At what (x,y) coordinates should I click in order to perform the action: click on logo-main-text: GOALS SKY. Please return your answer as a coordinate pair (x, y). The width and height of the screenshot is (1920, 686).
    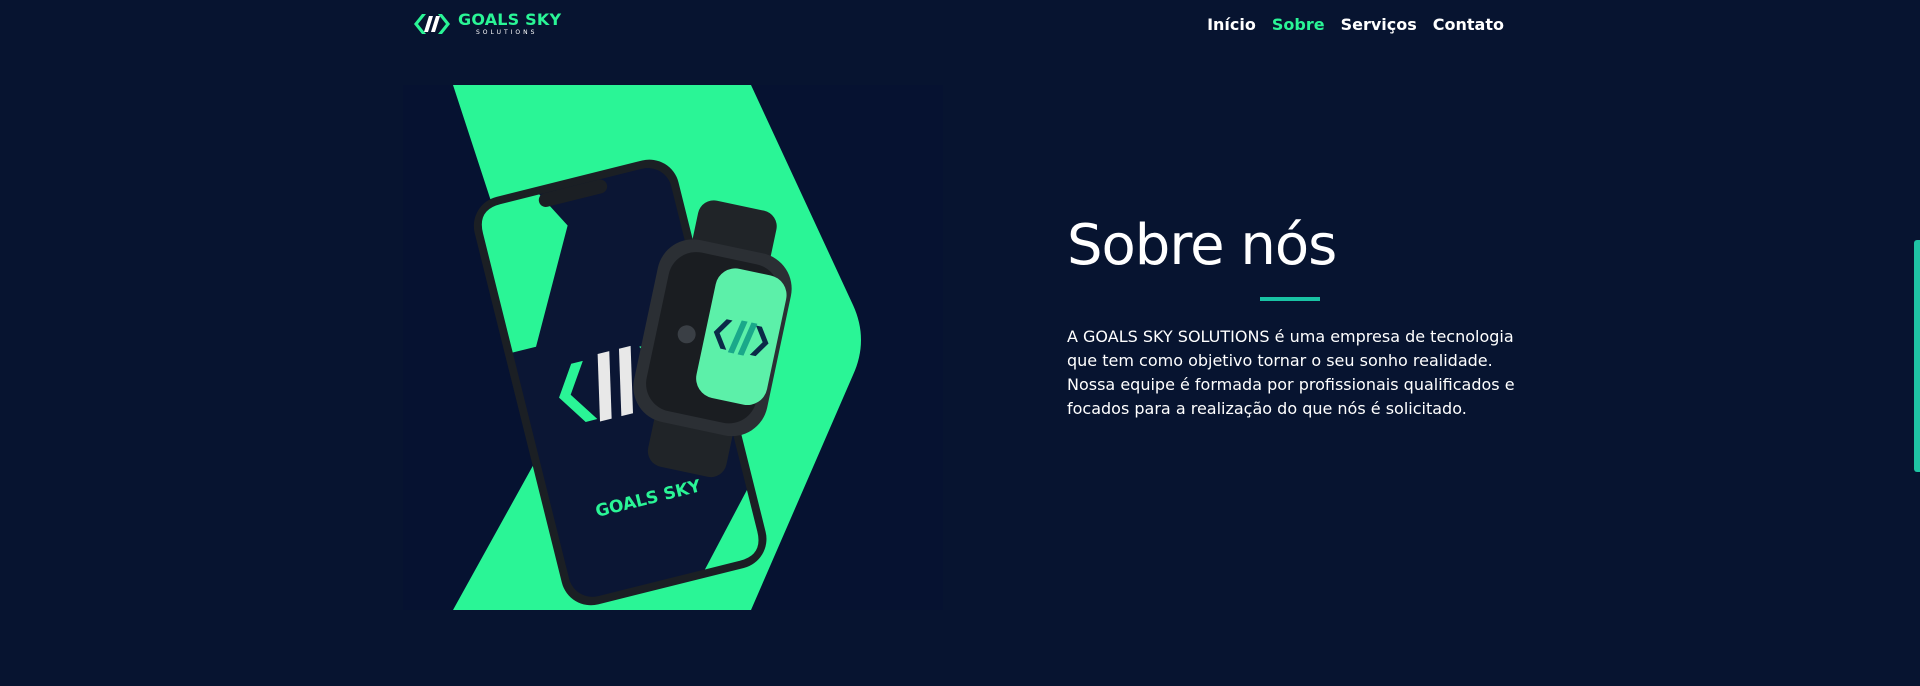
    Looking at the image, I should click on (510, 19).